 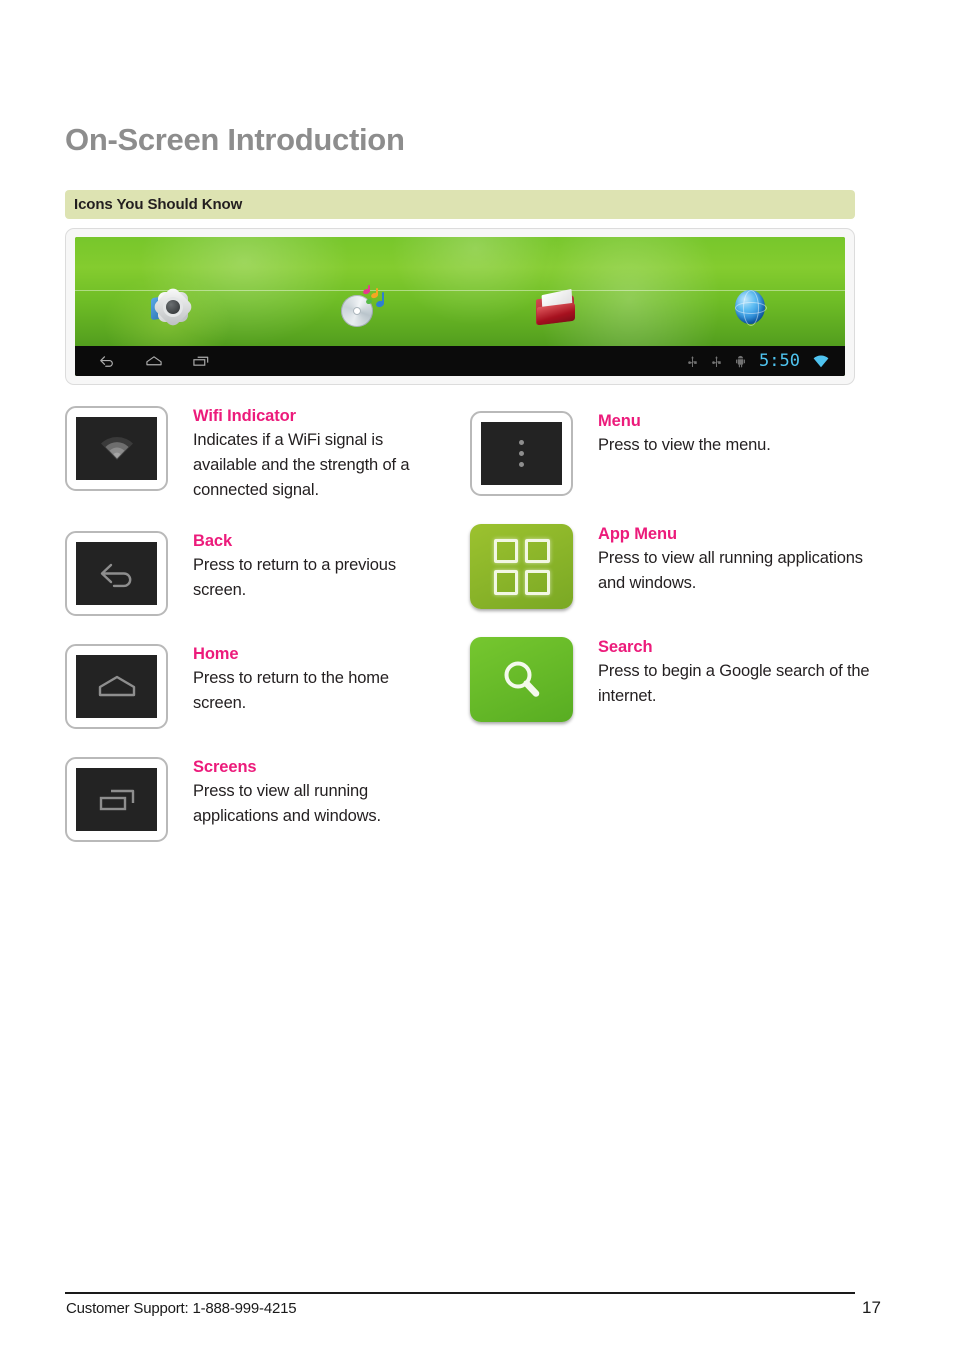 I want to click on wifi-indicator-icon, so click(x=117, y=449).